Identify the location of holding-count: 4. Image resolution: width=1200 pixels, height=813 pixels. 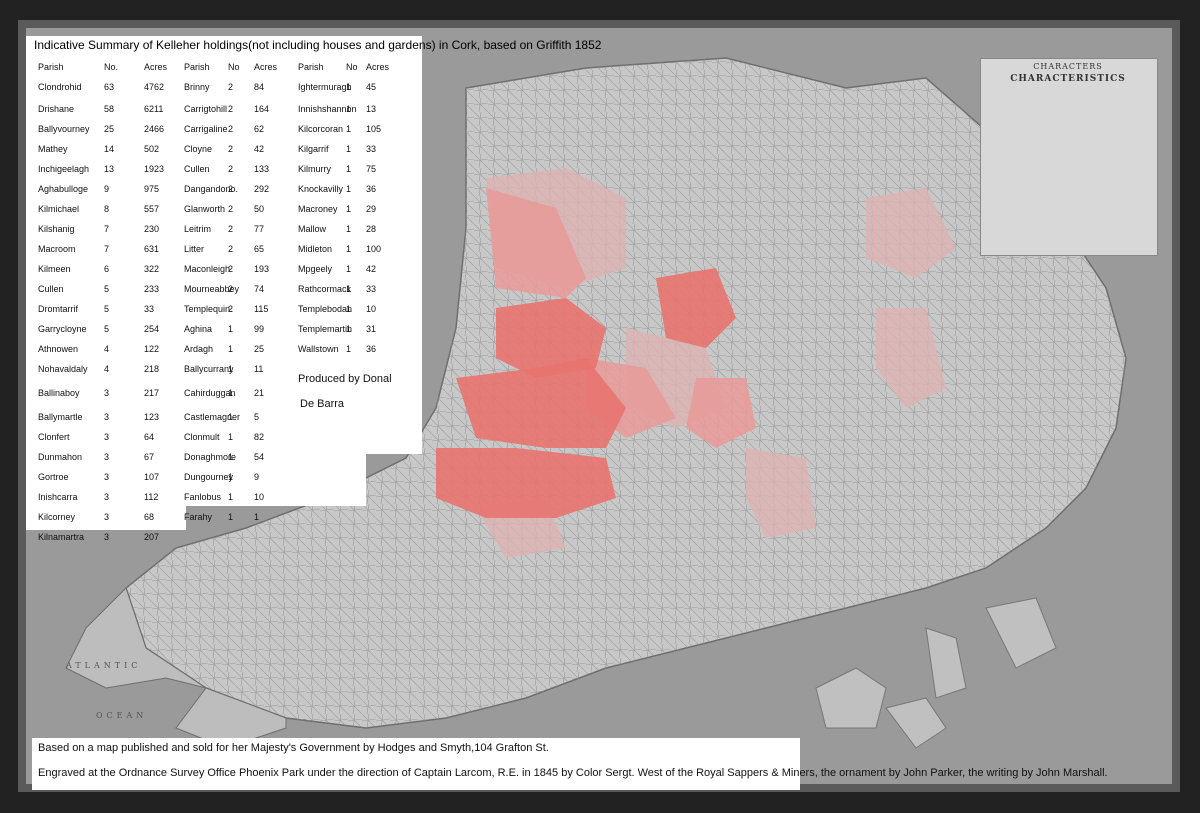
(107, 369).